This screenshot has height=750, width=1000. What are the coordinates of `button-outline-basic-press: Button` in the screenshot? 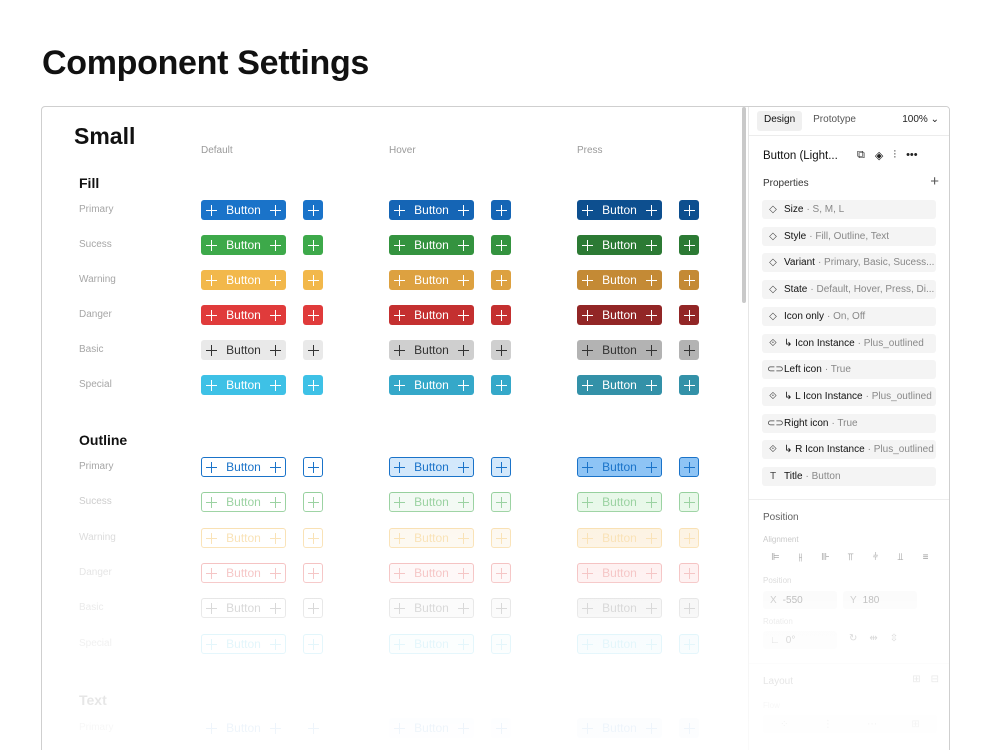 It's located at (619, 608).